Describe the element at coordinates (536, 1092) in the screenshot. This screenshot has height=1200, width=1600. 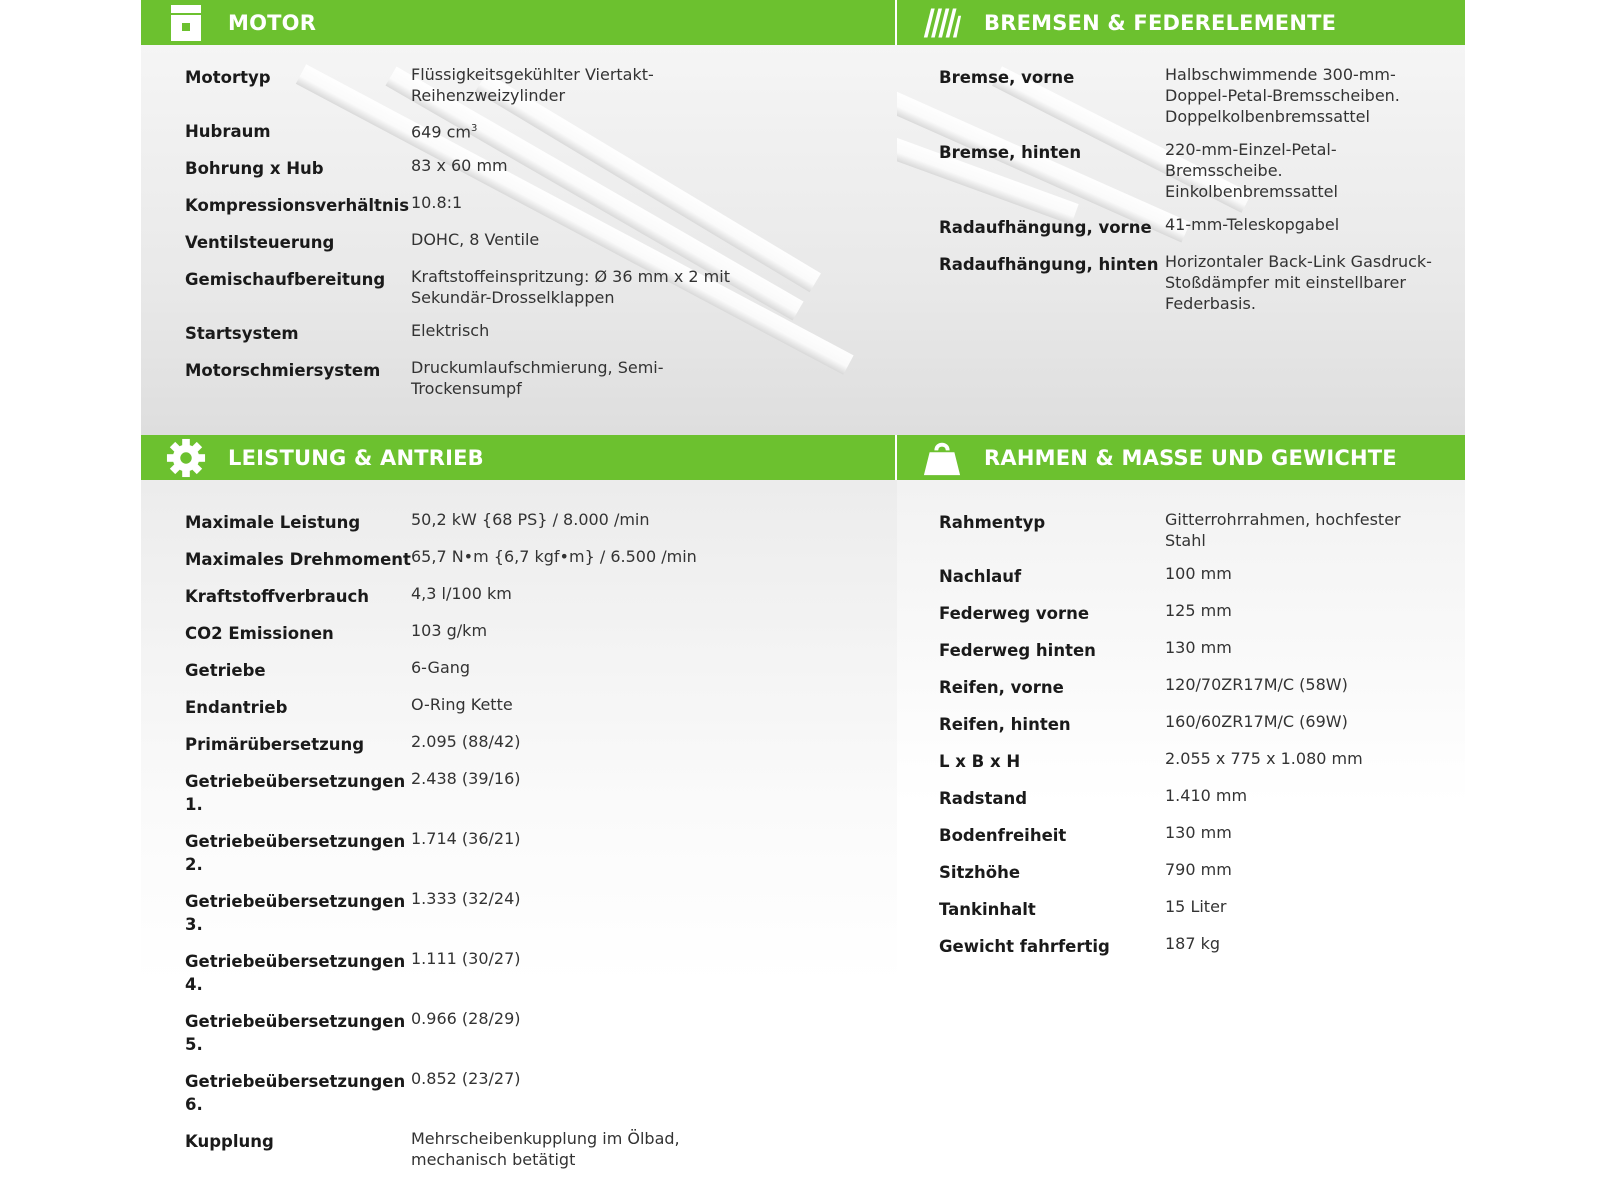
I see `spec-row: Getriebeübersetzungen 6. 0.852 (23/27)` at that location.